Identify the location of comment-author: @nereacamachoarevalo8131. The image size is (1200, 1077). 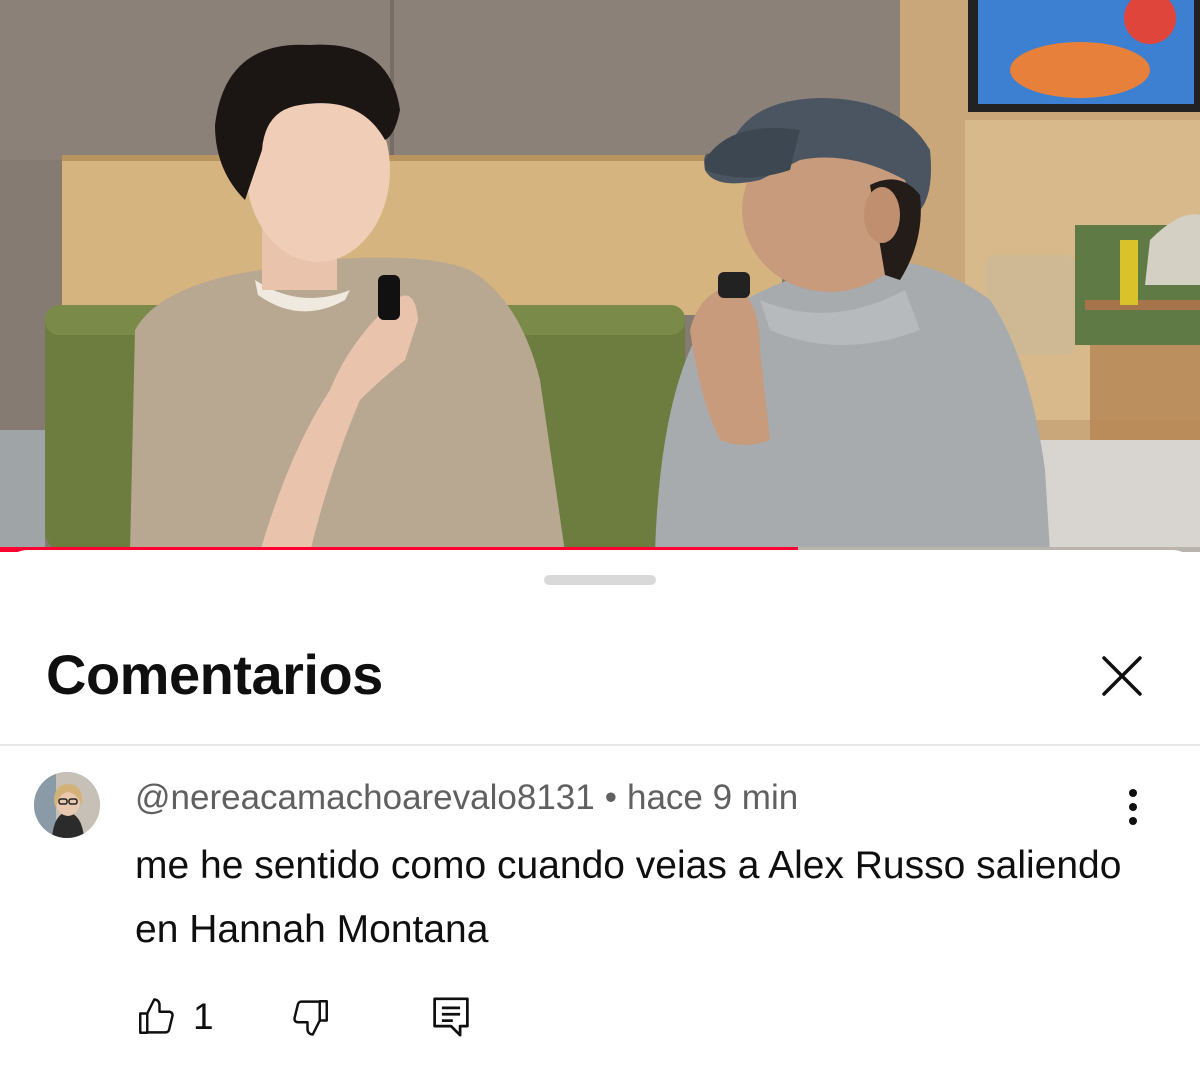
(365, 797).